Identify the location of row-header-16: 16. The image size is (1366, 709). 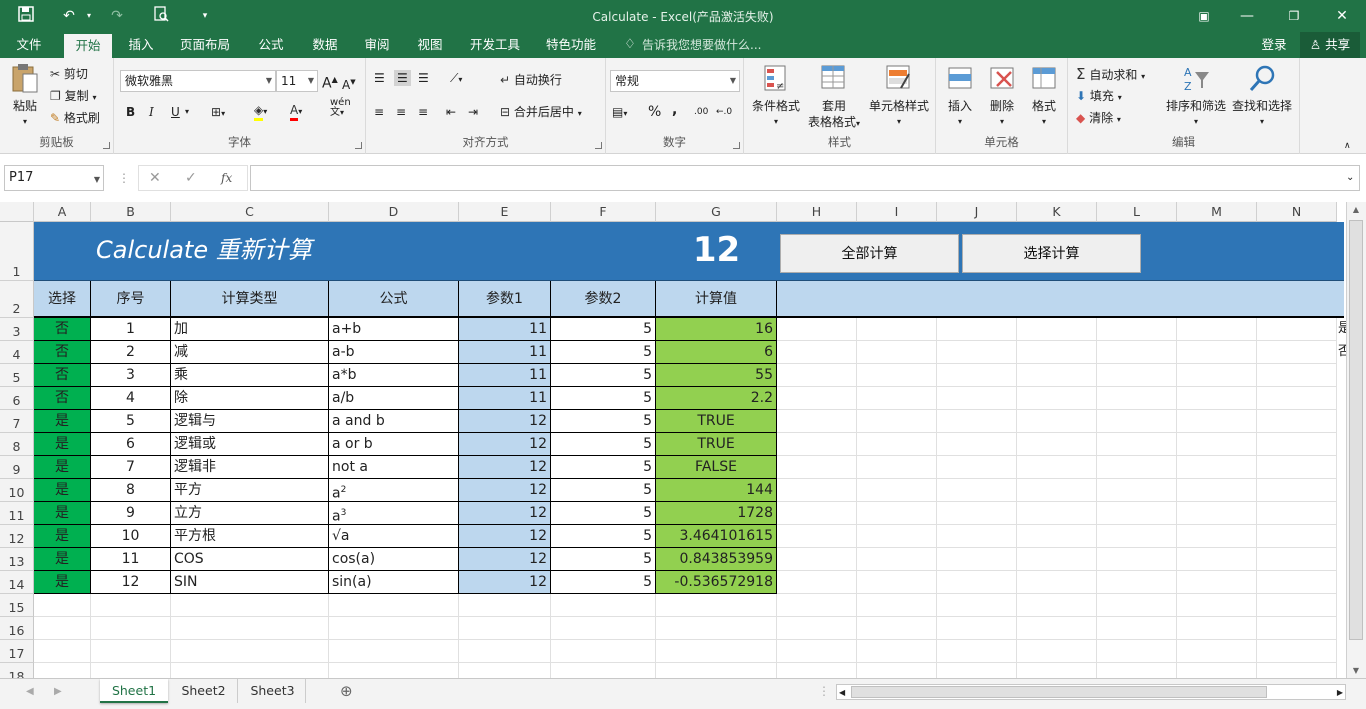
(17, 628).